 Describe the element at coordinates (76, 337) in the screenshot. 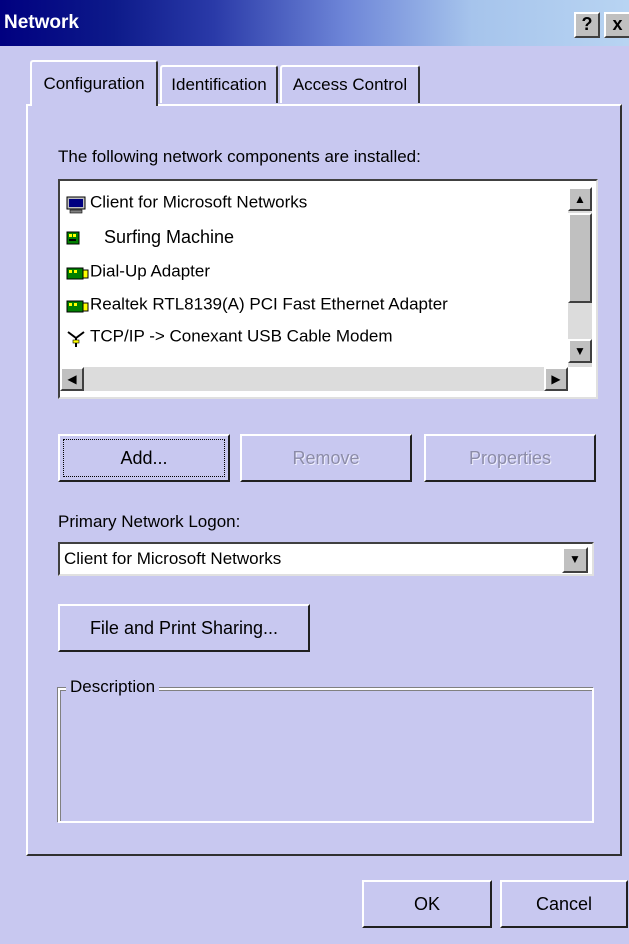

I see `protocol-icon` at that location.